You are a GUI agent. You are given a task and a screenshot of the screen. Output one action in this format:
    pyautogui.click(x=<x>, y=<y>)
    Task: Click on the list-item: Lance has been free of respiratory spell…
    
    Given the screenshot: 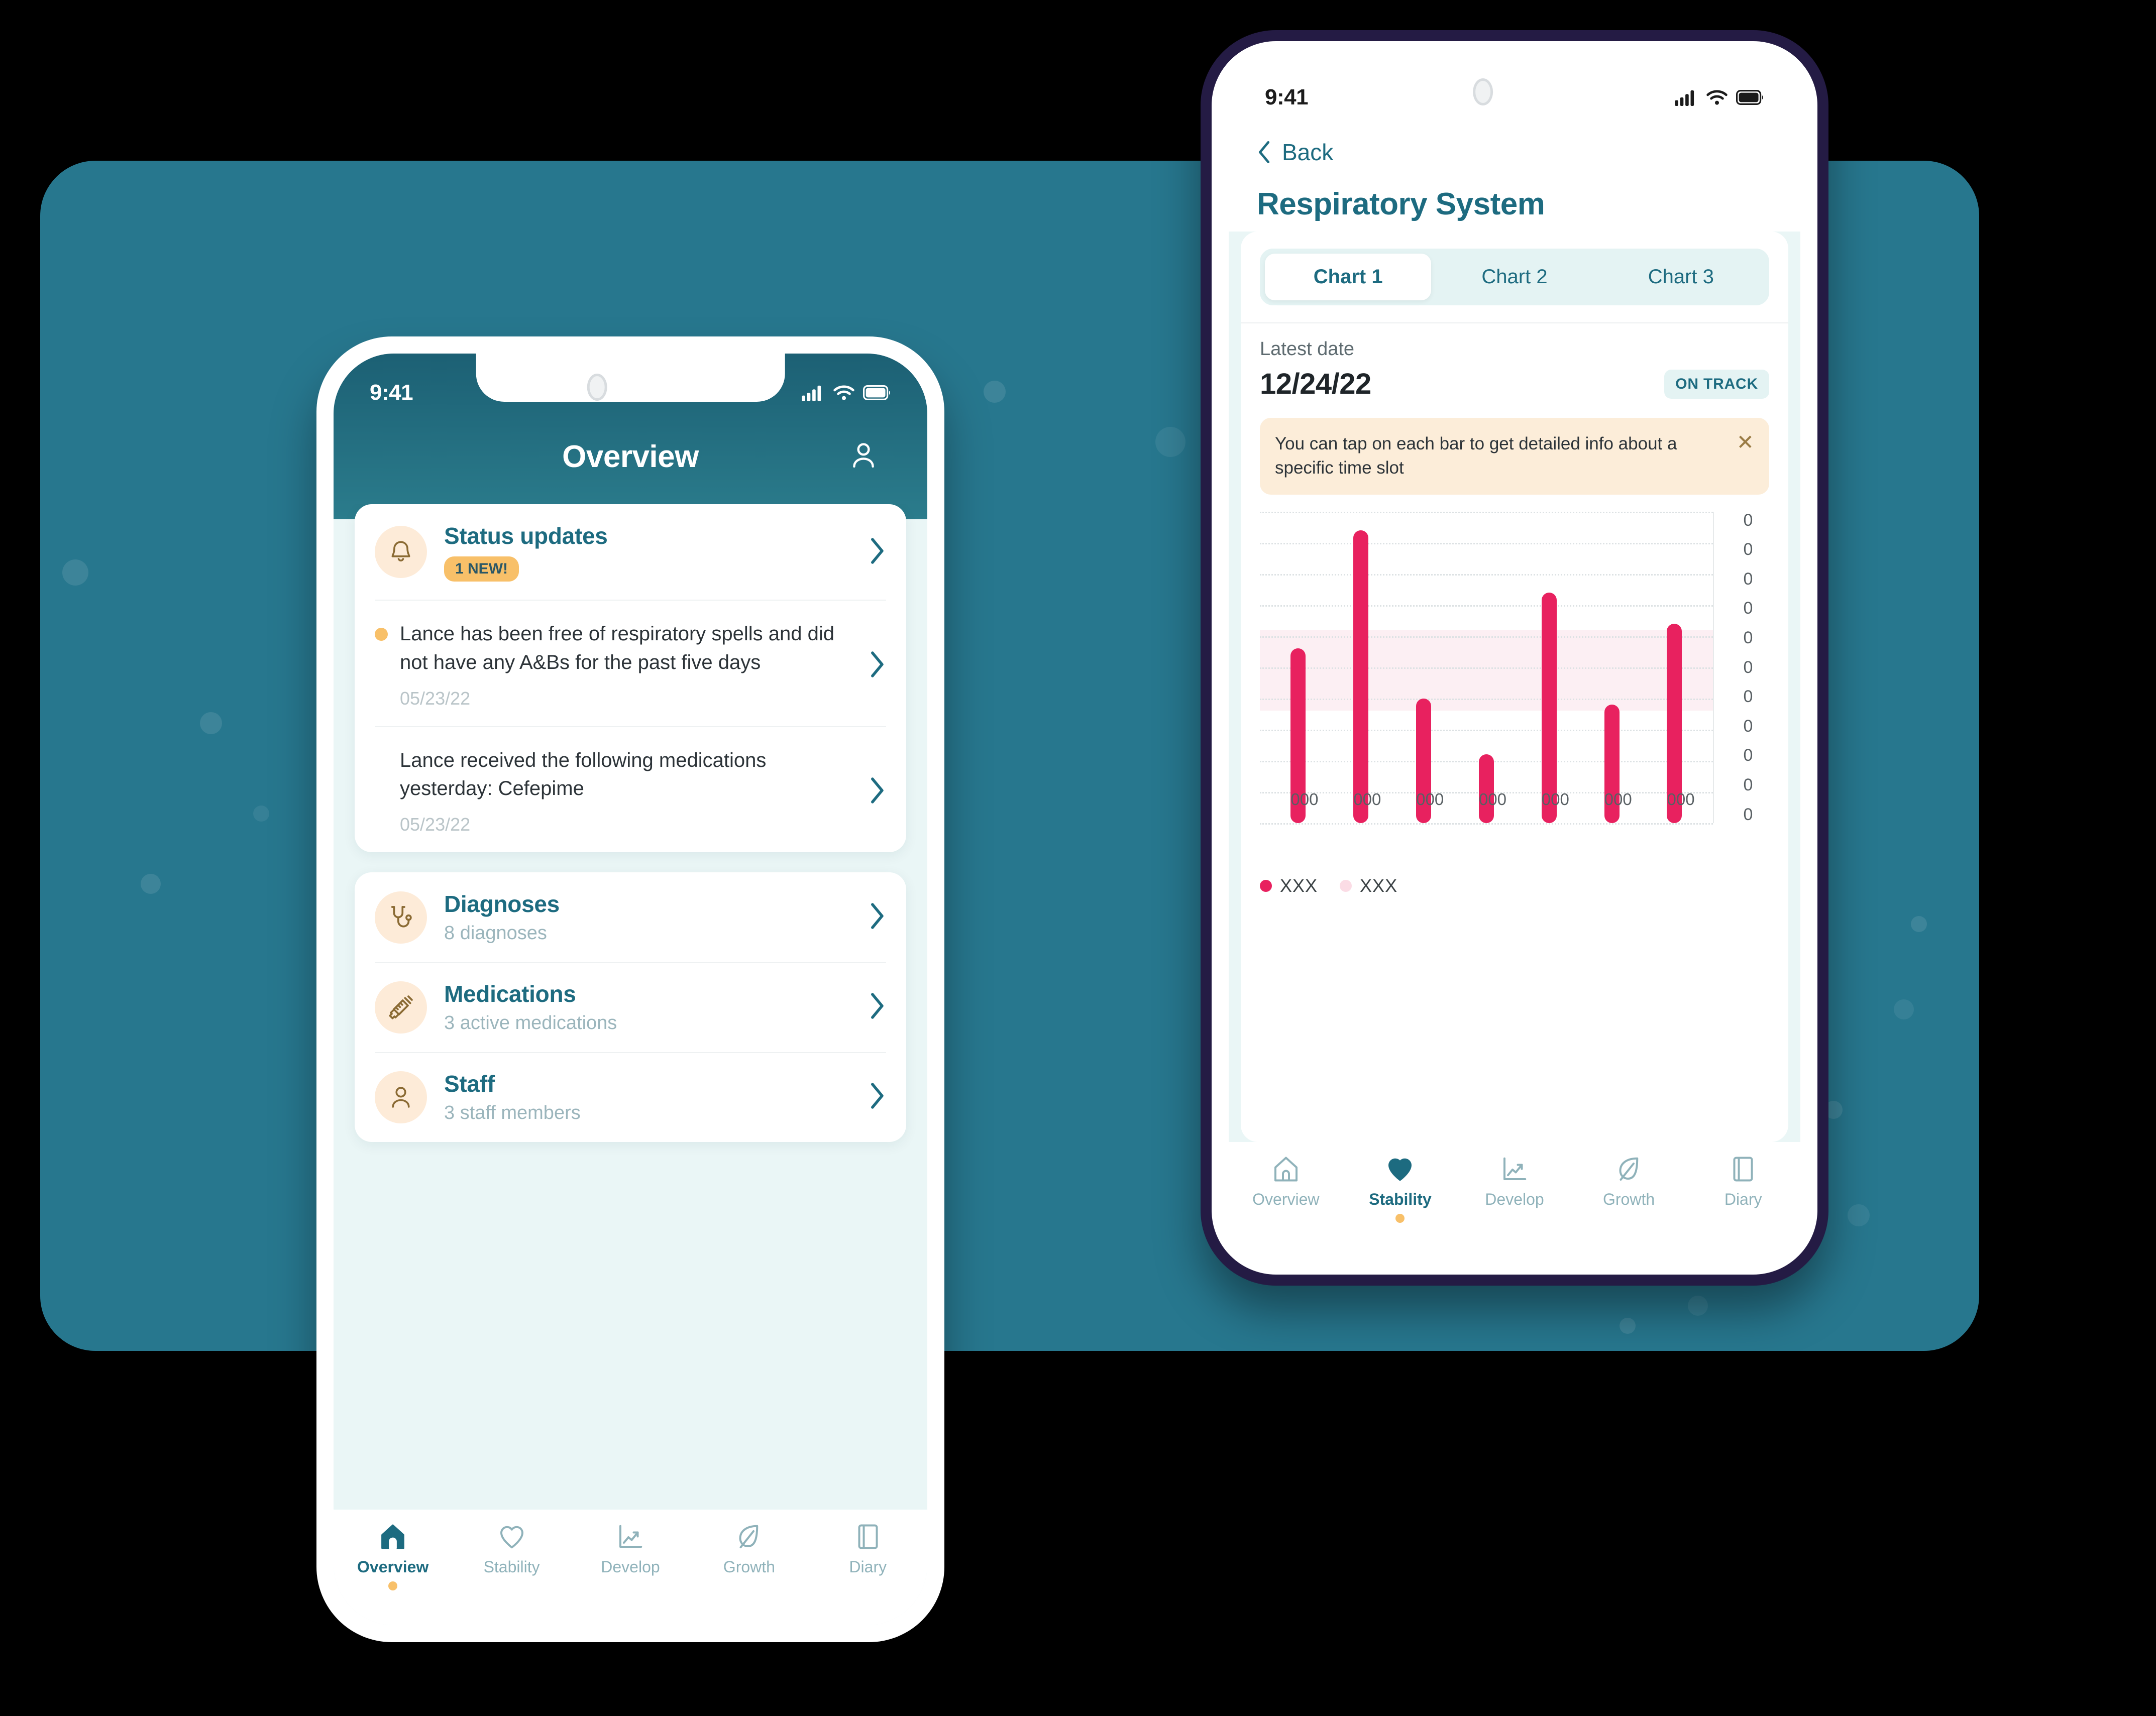 What is the action you would take?
    pyautogui.click(x=630, y=663)
    